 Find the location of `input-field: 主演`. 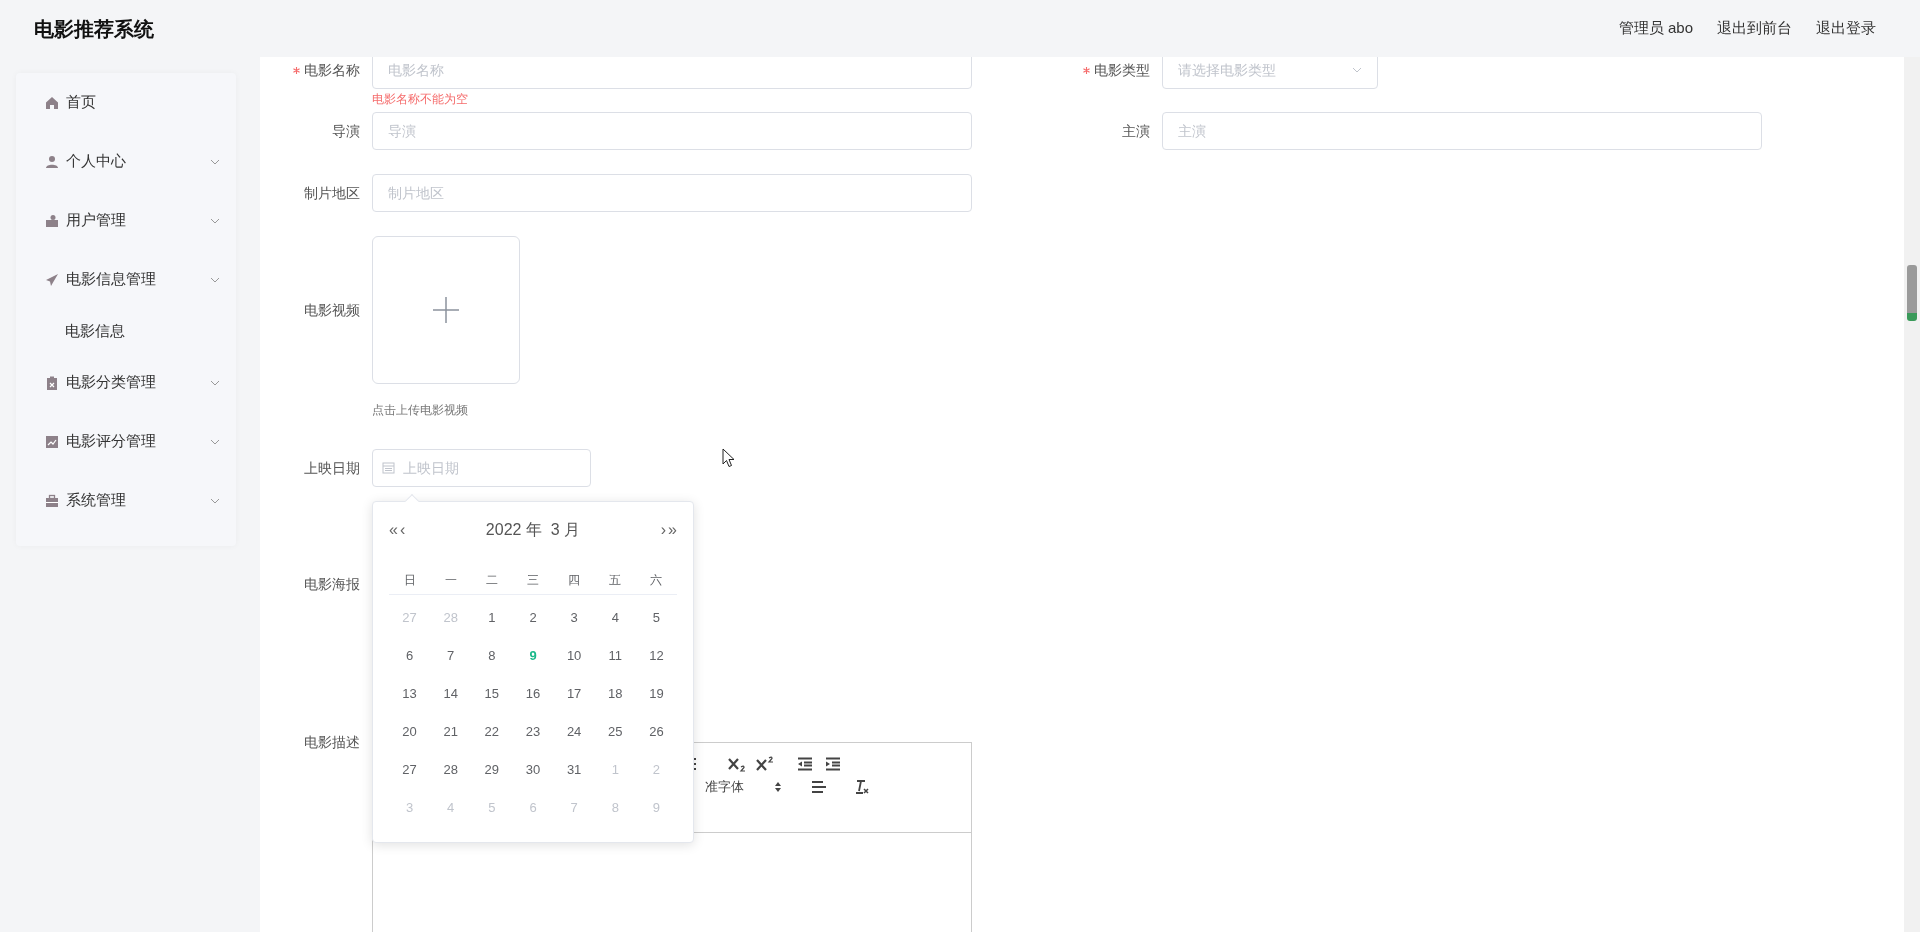

input-field: 主演 is located at coordinates (1462, 131).